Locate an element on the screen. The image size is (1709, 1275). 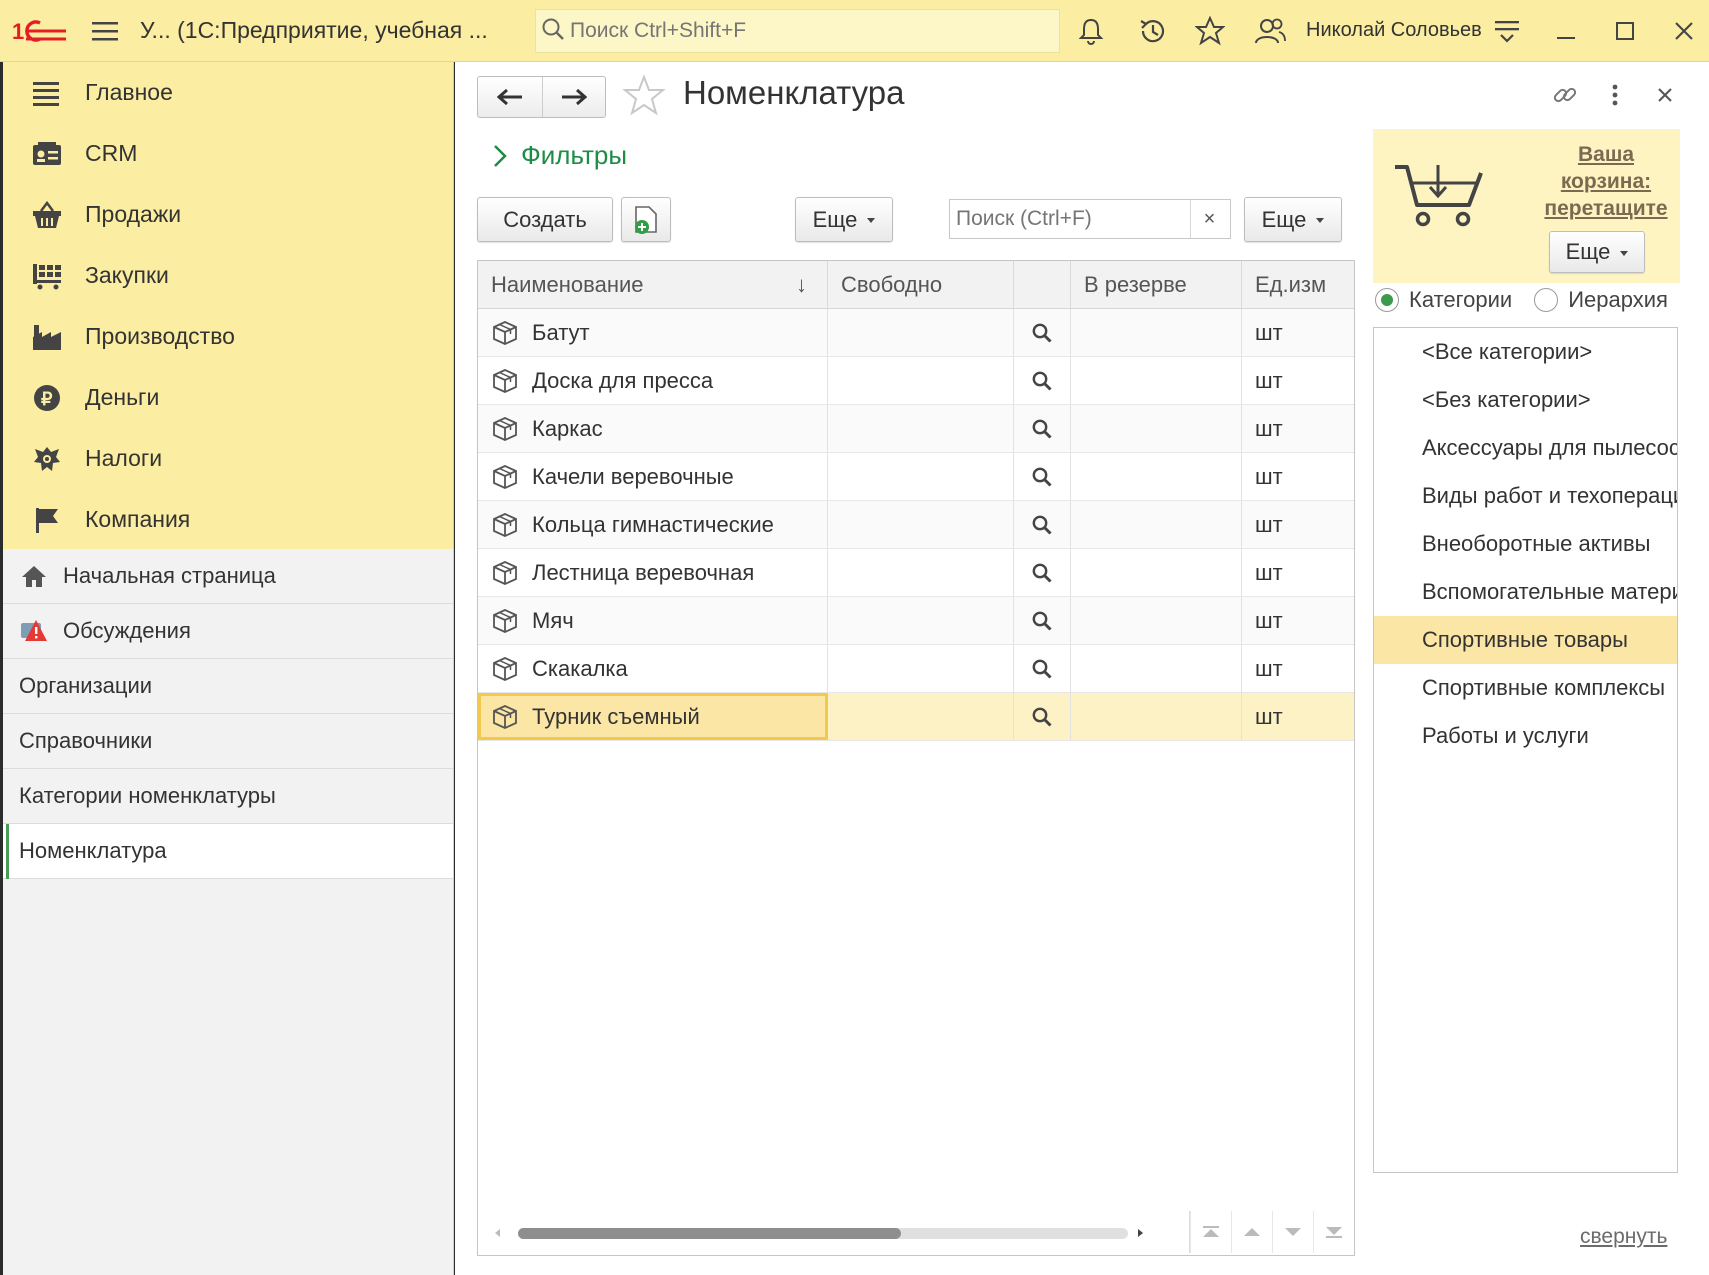
settings-menu-icon is located at coordinates (1507, 31).